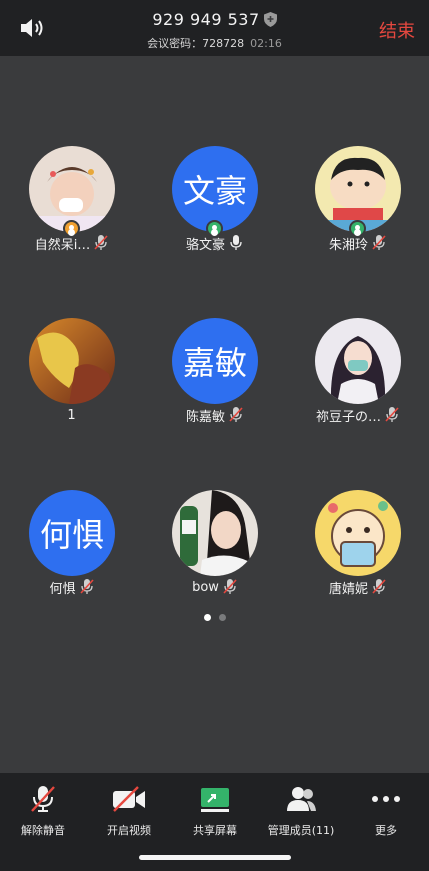 This screenshot has width=429, height=871. Describe the element at coordinates (72, 533) in the screenshot. I see `participant-avatar: 何惧` at that location.